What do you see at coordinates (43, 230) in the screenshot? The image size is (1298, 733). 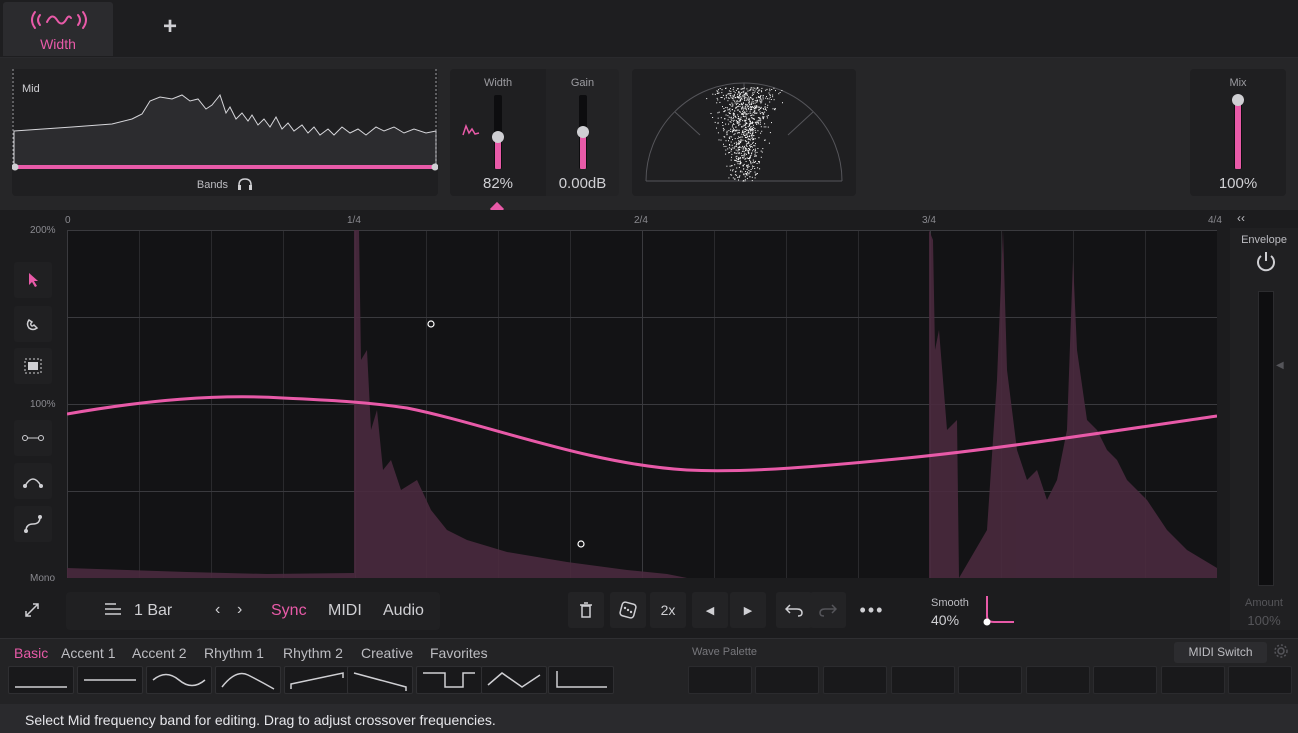 I see `y-label-top: 200%` at bounding box center [43, 230].